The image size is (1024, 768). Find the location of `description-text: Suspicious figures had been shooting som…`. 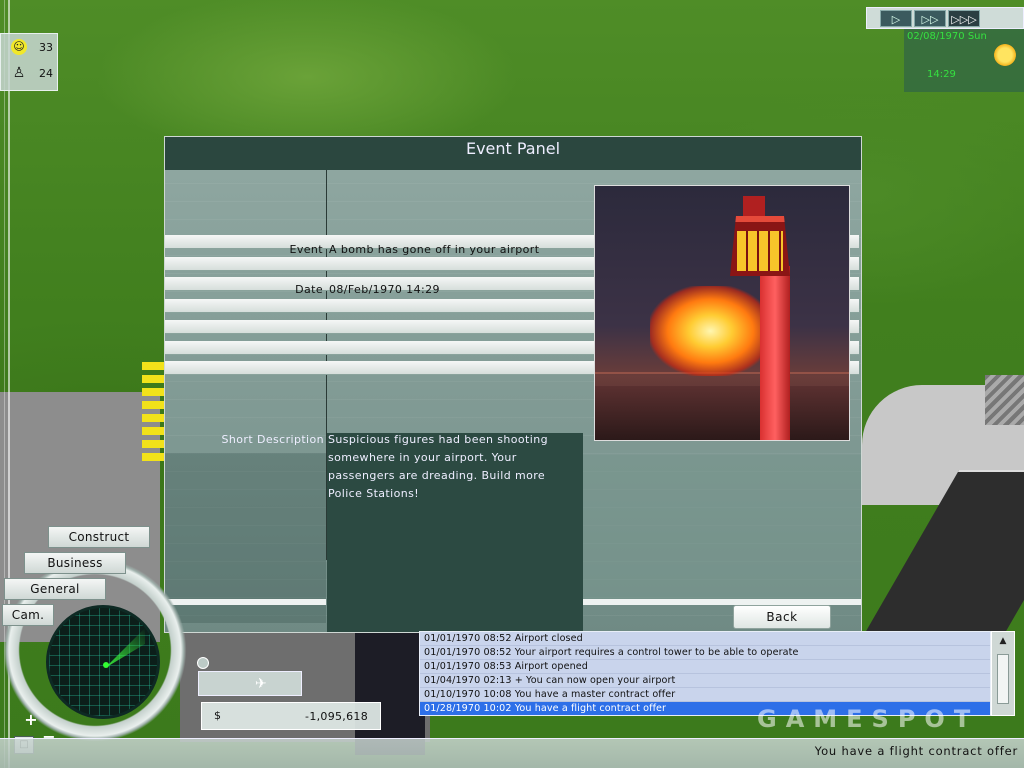

description-text: Suspicious figures had been shooting som… is located at coordinates (438, 466).